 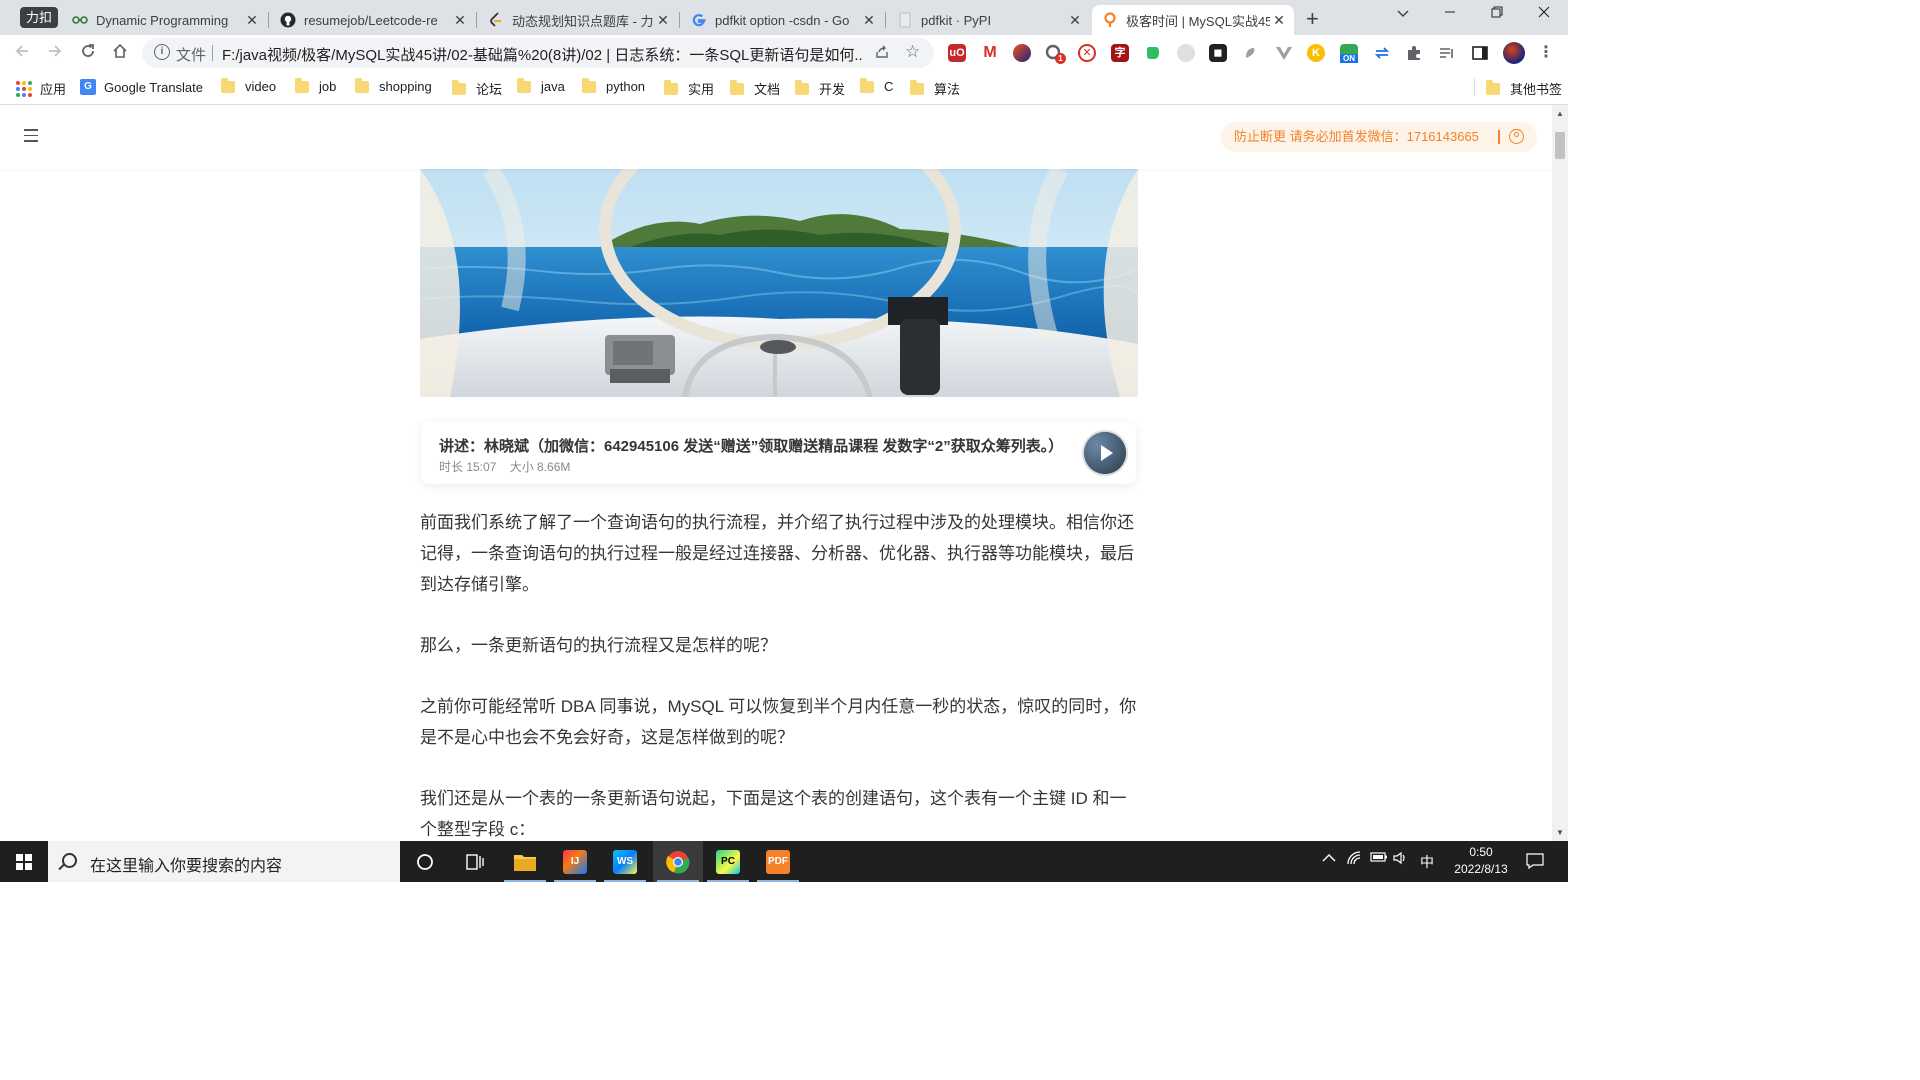 What do you see at coordinates (728, 861) in the screenshot?
I see `pycharm-icon: PC` at bounding box center [728, 861].